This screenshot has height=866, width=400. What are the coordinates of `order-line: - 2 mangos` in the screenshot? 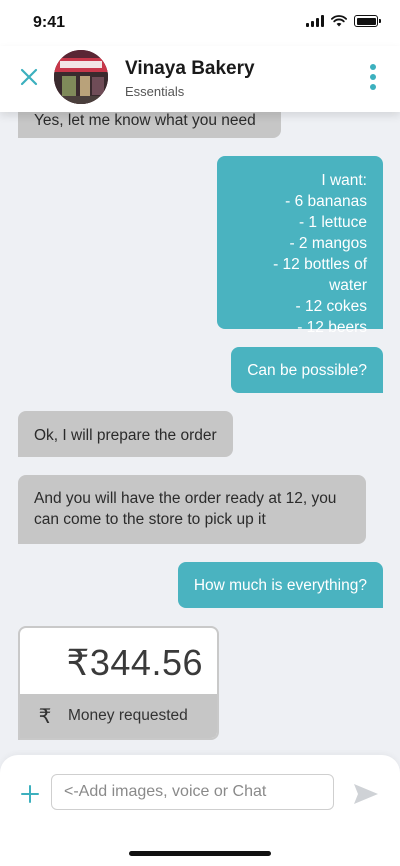 It's located at (328, 243).